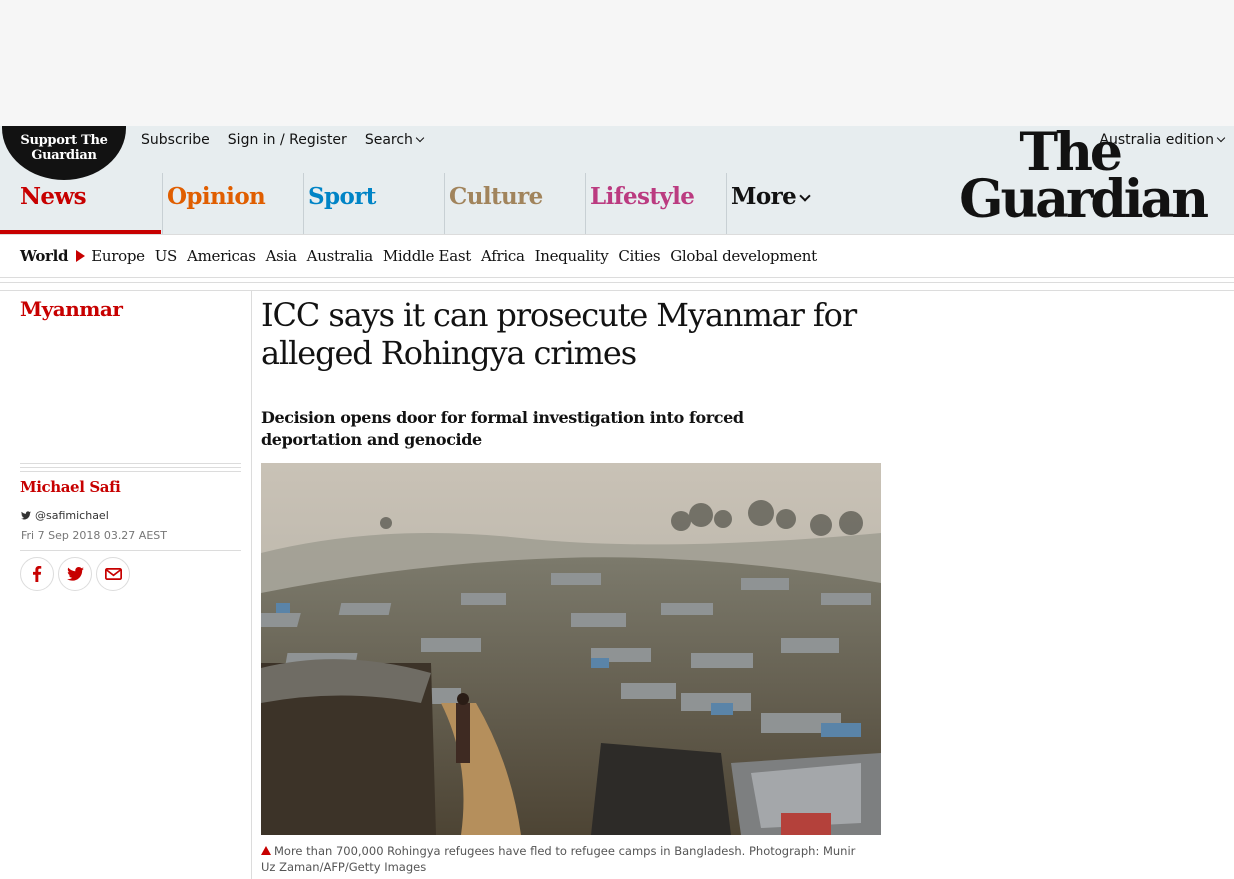 The height and width of the screenshot is (879, 1234). Describe the element at coordinates (743, 256) in the screenshot. I see `subnav-item-global-development: Global development` at that location.